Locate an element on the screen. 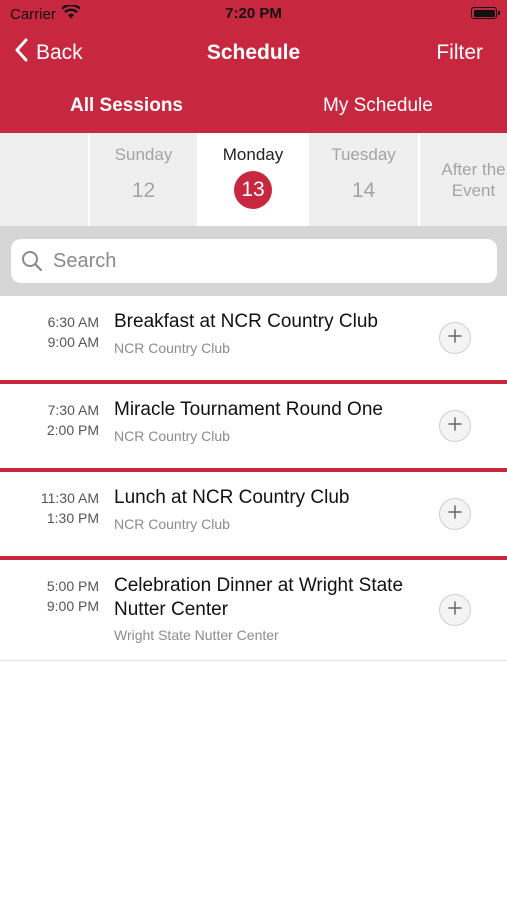  search-bar-area is located at coordinates (253, 261).